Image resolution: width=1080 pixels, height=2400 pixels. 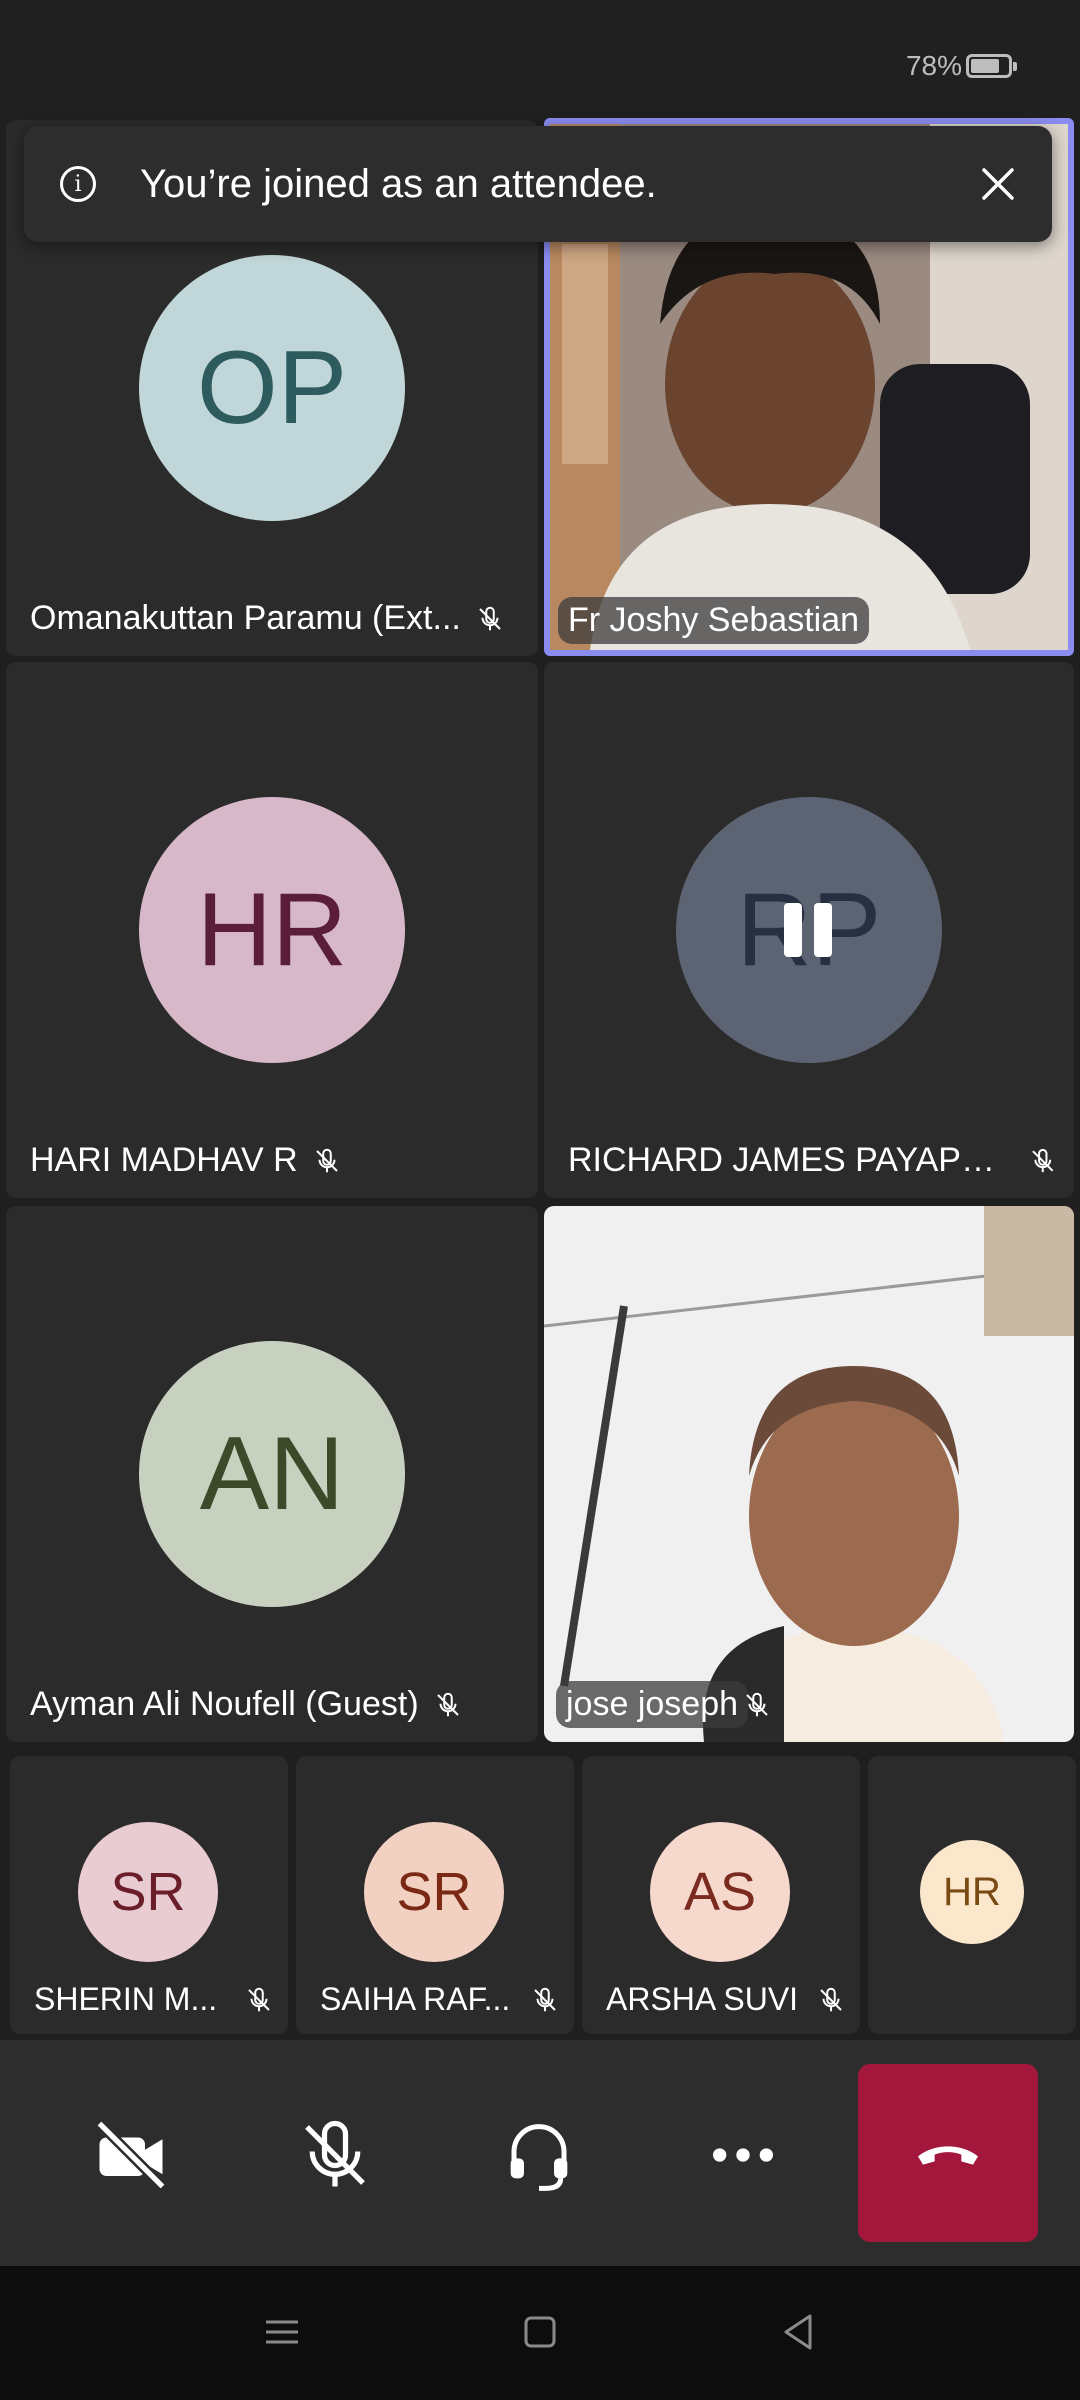 I want to click on system-nav-bar, so click(x=540, y=2333).